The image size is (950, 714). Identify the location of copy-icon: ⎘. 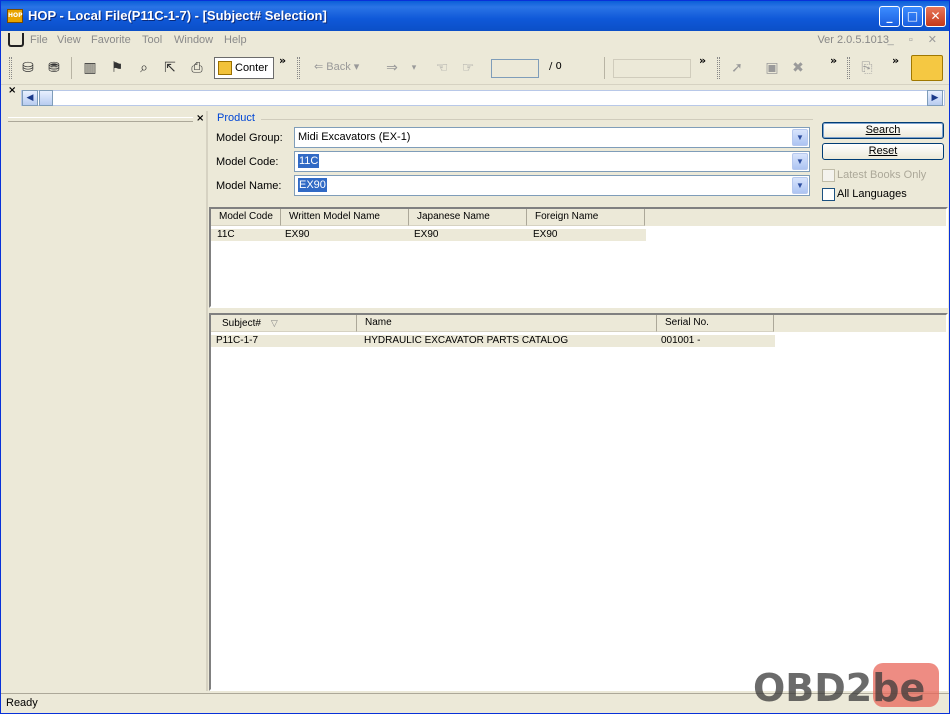
(867, 68).